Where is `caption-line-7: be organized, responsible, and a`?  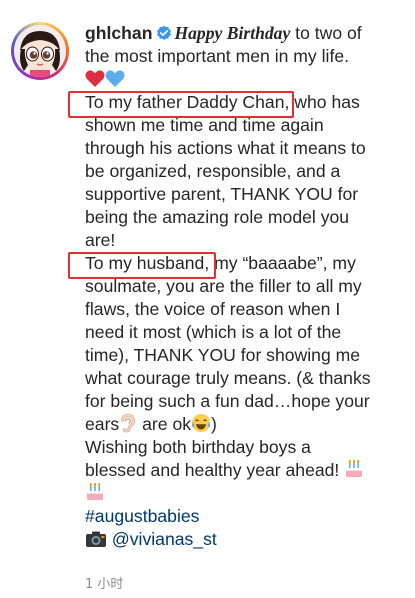
caption-line-7: be organized, responsible, and a is located at coordinates (213, 171).